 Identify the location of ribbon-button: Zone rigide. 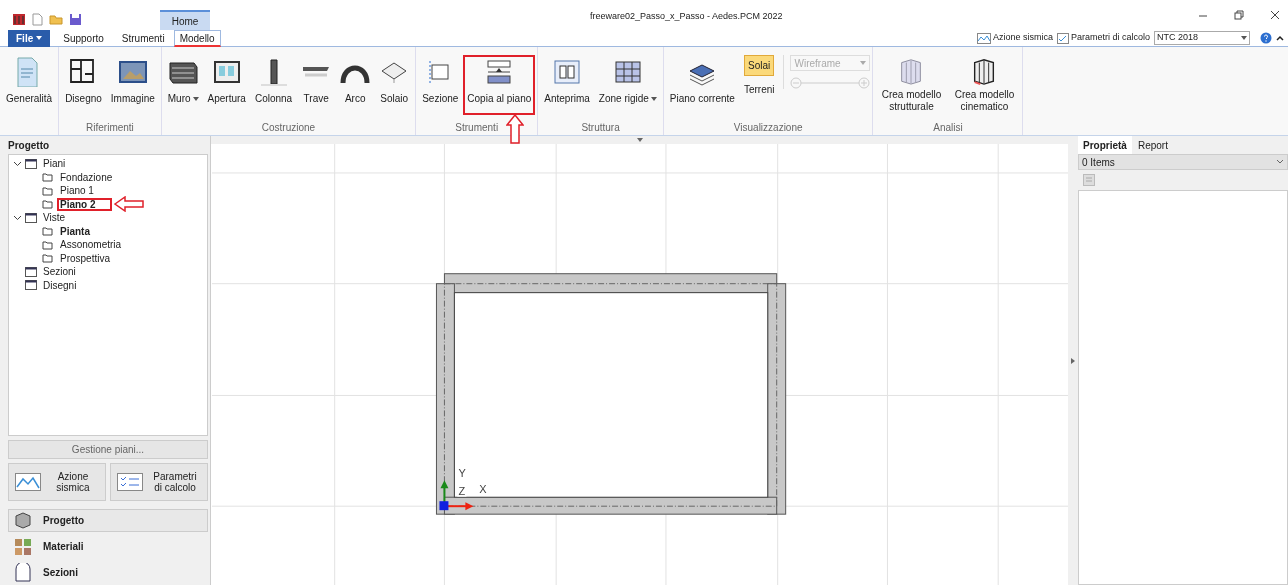
(627, 85).